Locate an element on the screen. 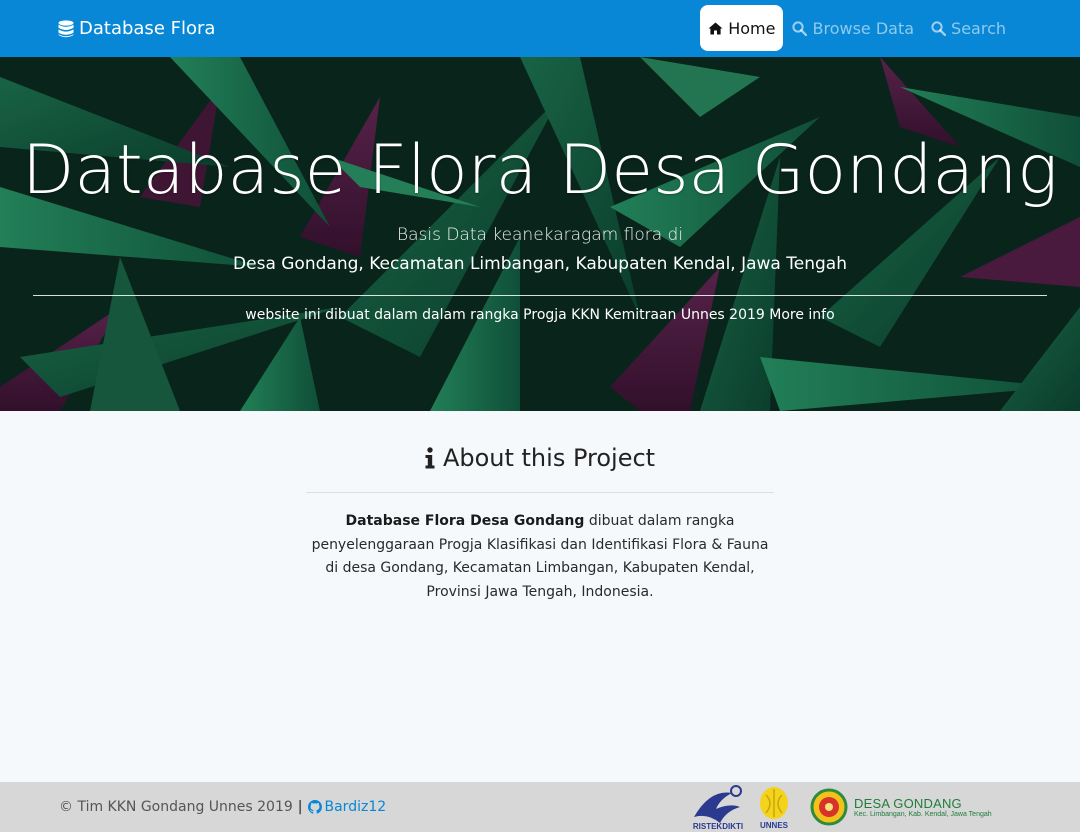 Image resolution: width=1080 pixels, height=832 pixels. ristekdikti-logo: RISTEKDIKTI is located at coordinates (718, 808).